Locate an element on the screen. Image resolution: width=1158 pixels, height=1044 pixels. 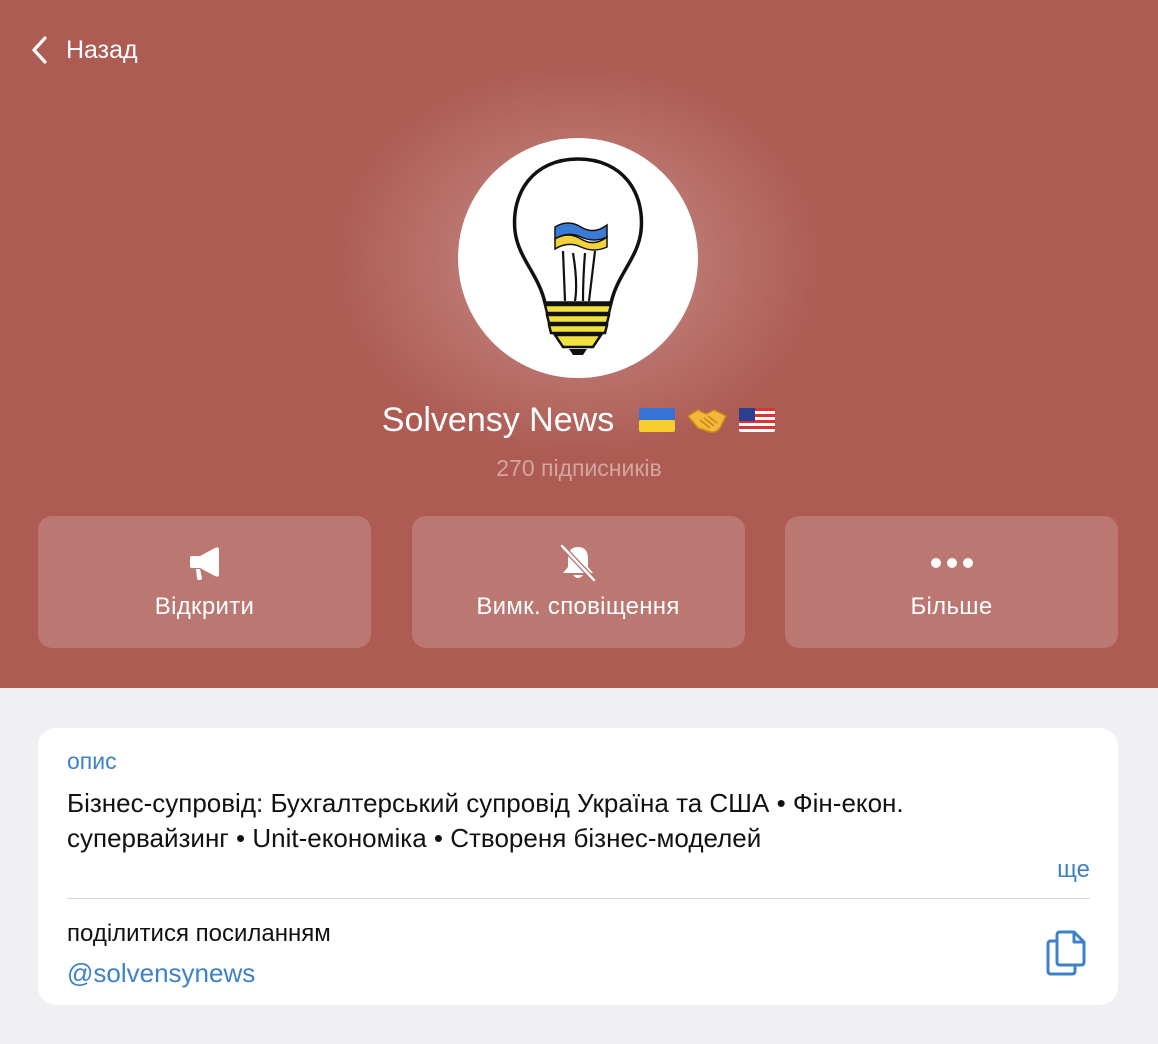
open-button: Відкрити is located at coordinates (204, 582).